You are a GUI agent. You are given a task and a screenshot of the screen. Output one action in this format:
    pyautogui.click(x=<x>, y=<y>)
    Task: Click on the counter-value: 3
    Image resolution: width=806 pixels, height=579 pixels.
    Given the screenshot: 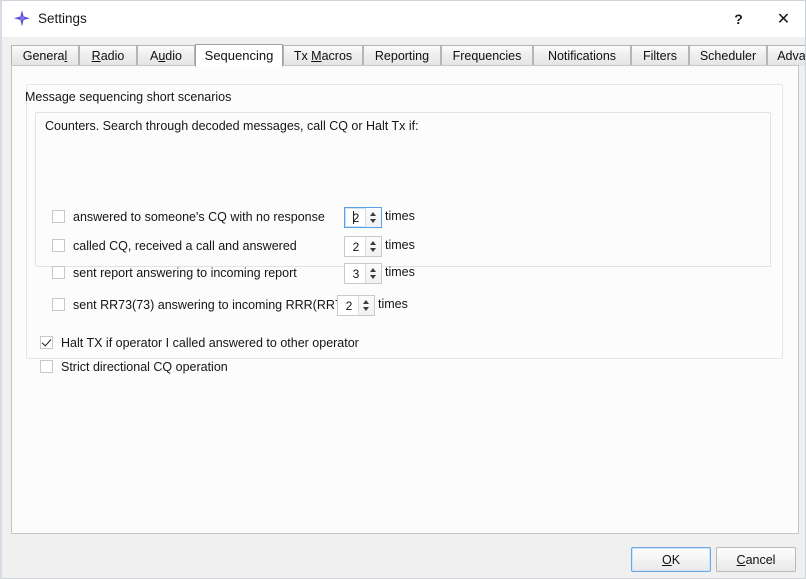 What is the action you would take?
    pyautogui.click(x=356, y=273)
    